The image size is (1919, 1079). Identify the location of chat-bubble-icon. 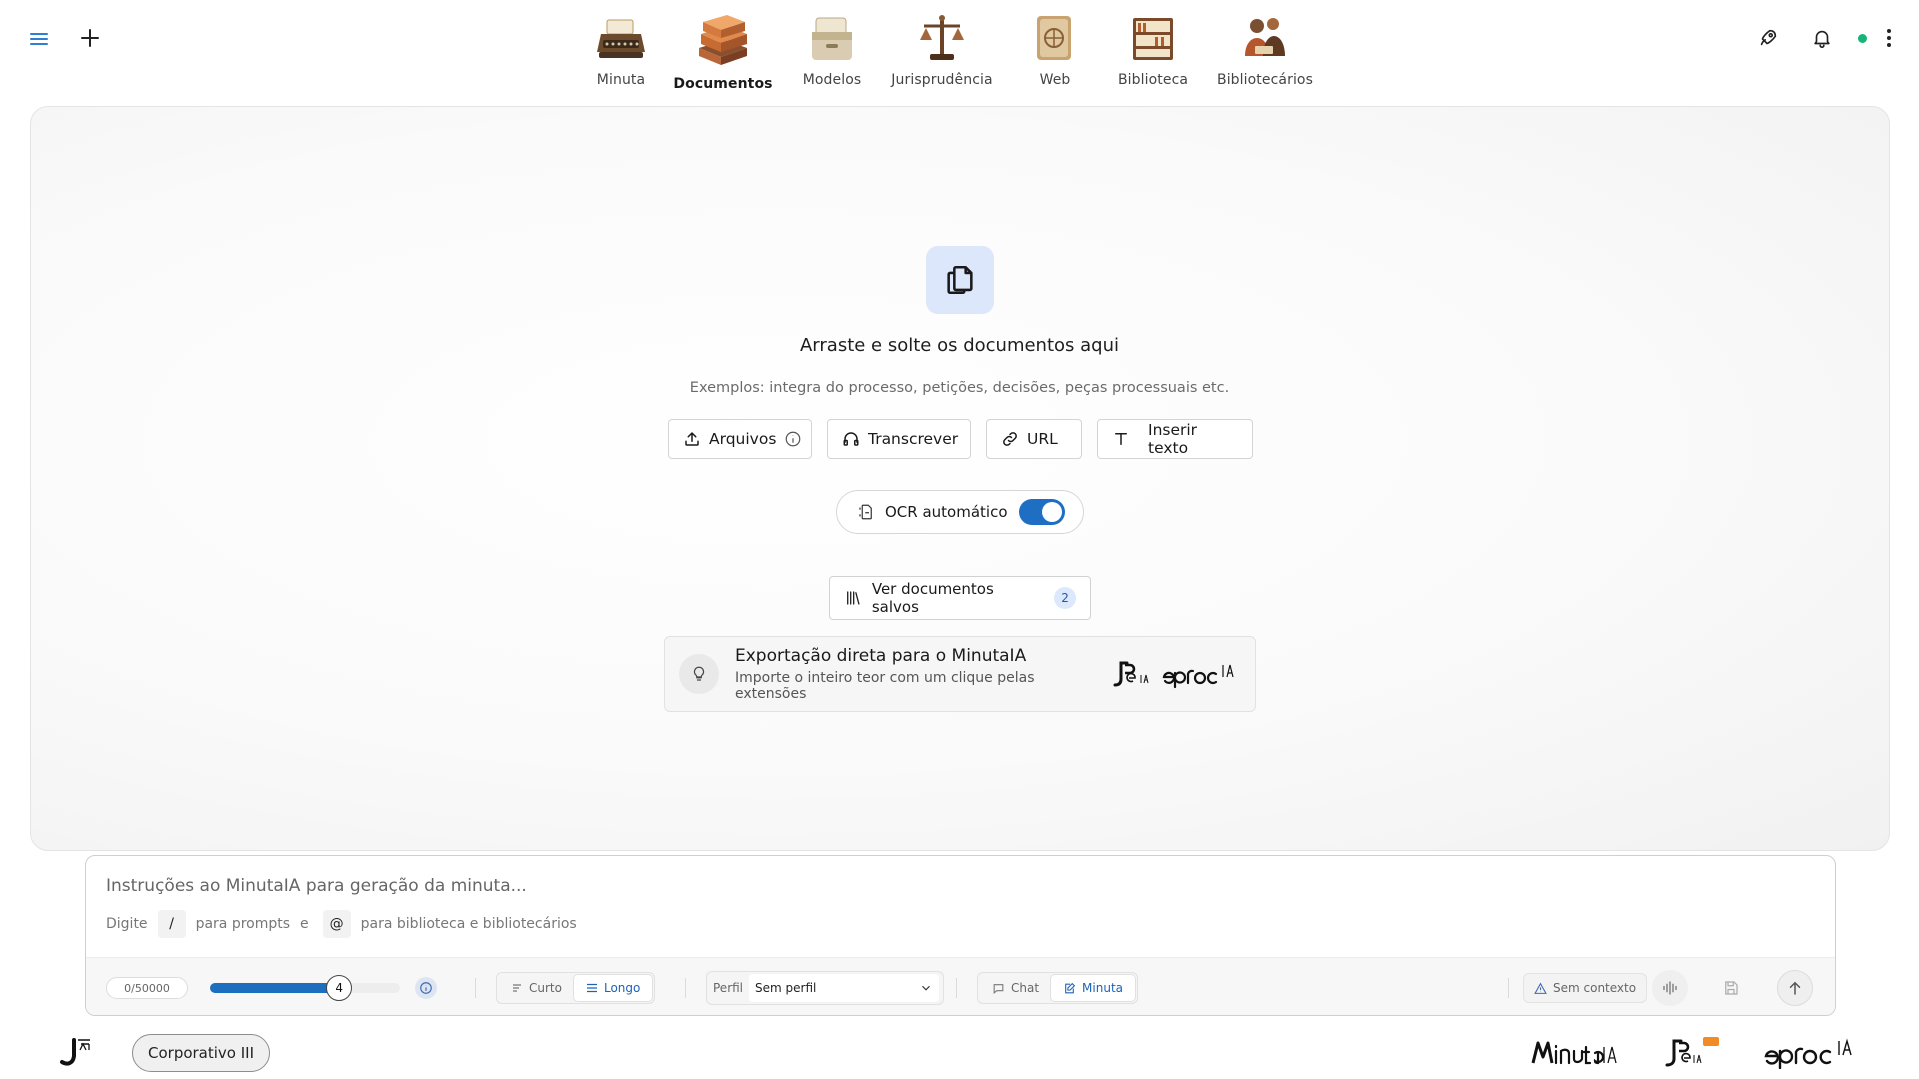
(998, 988).